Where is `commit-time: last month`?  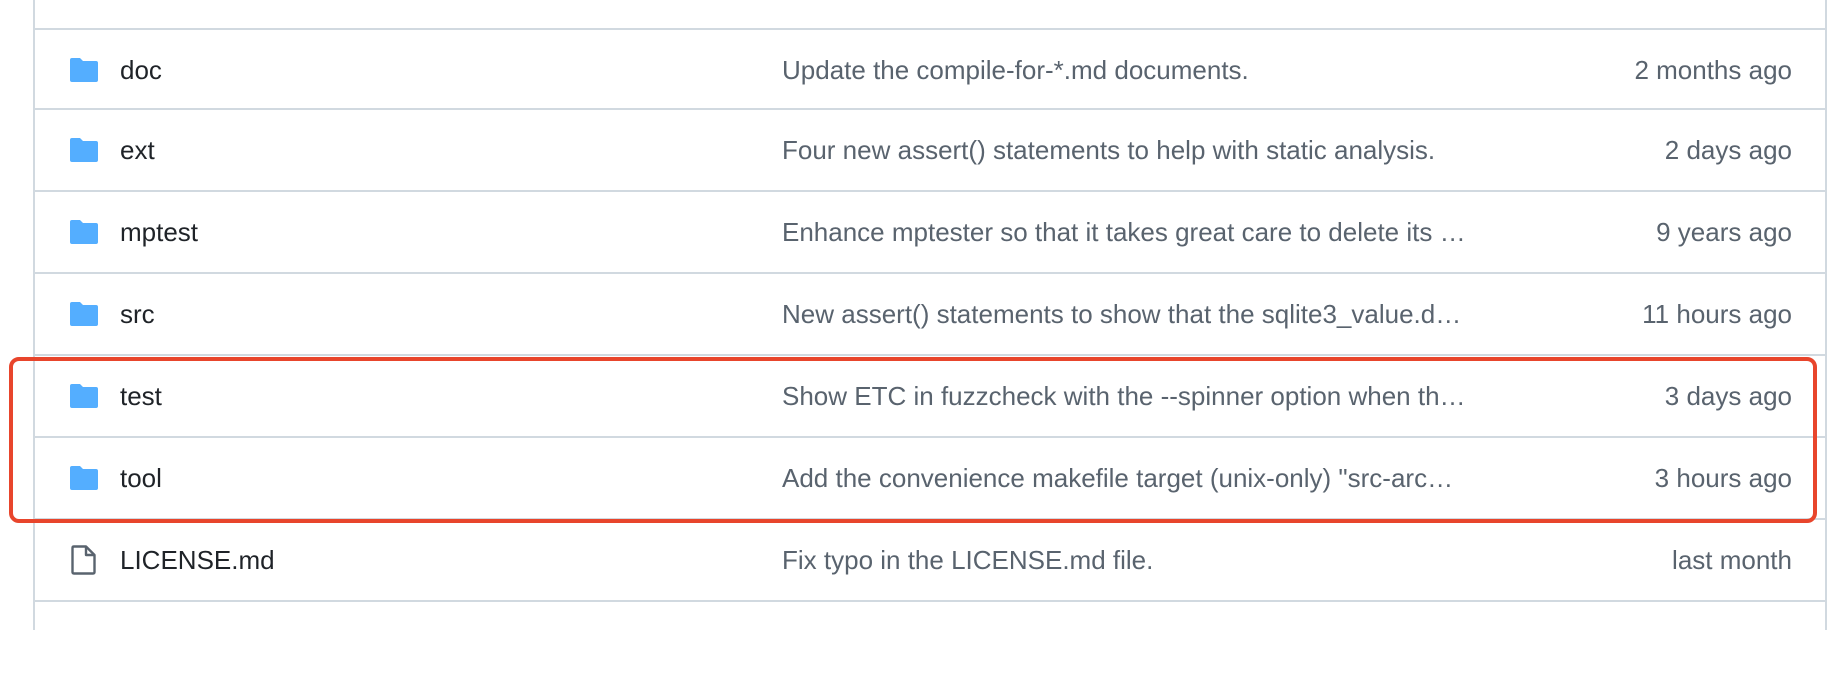
commit-time: last month is located at coordinates (1732, 559).